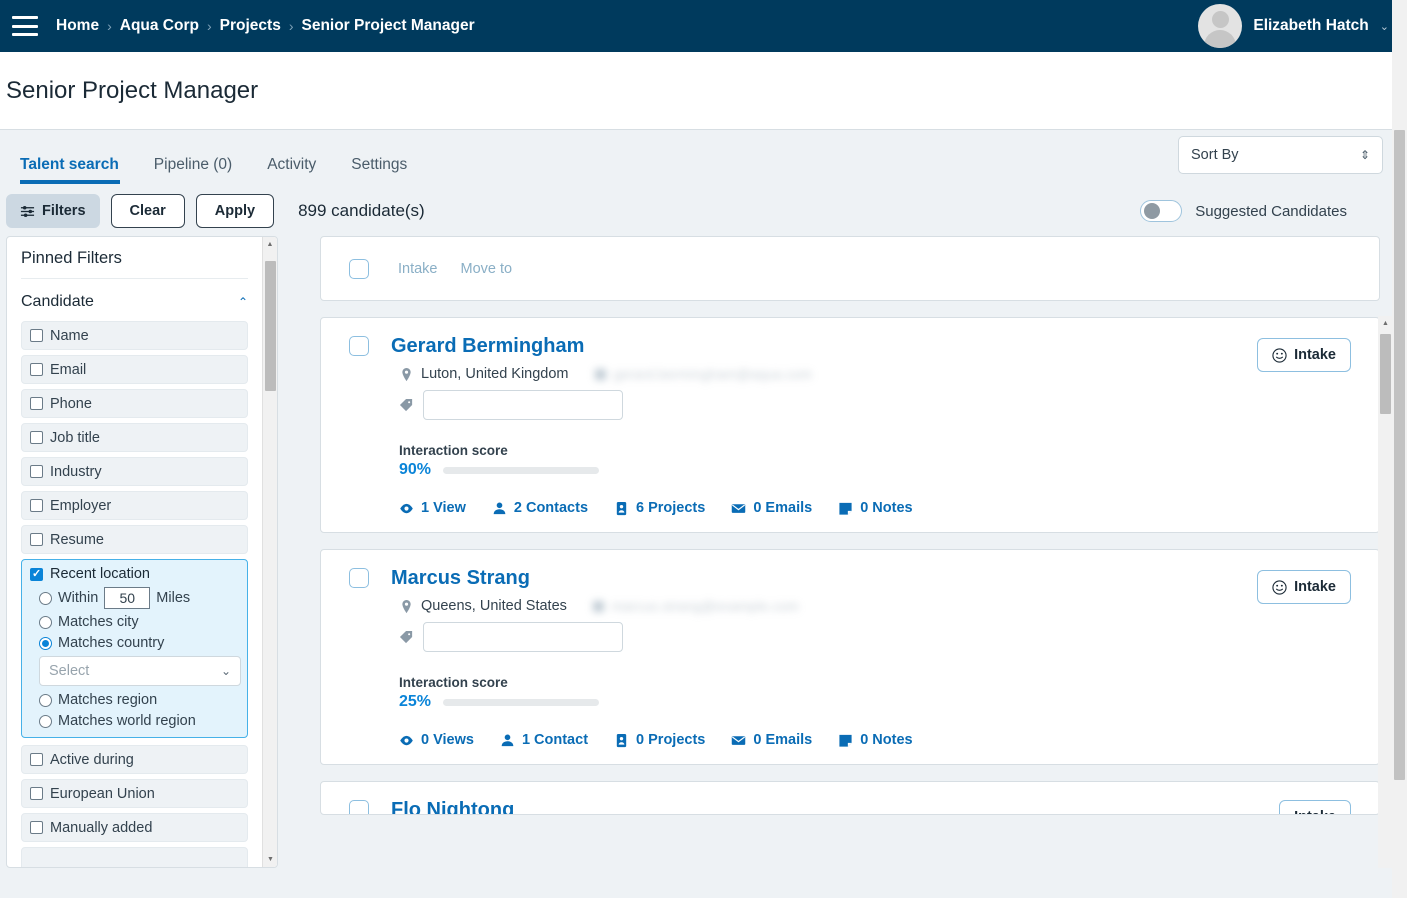  What do you see at coordinates (202, 171) in the screenshot?
I see `tab-pipeline: Pipeline (0)` at bounding box center [202, 171].